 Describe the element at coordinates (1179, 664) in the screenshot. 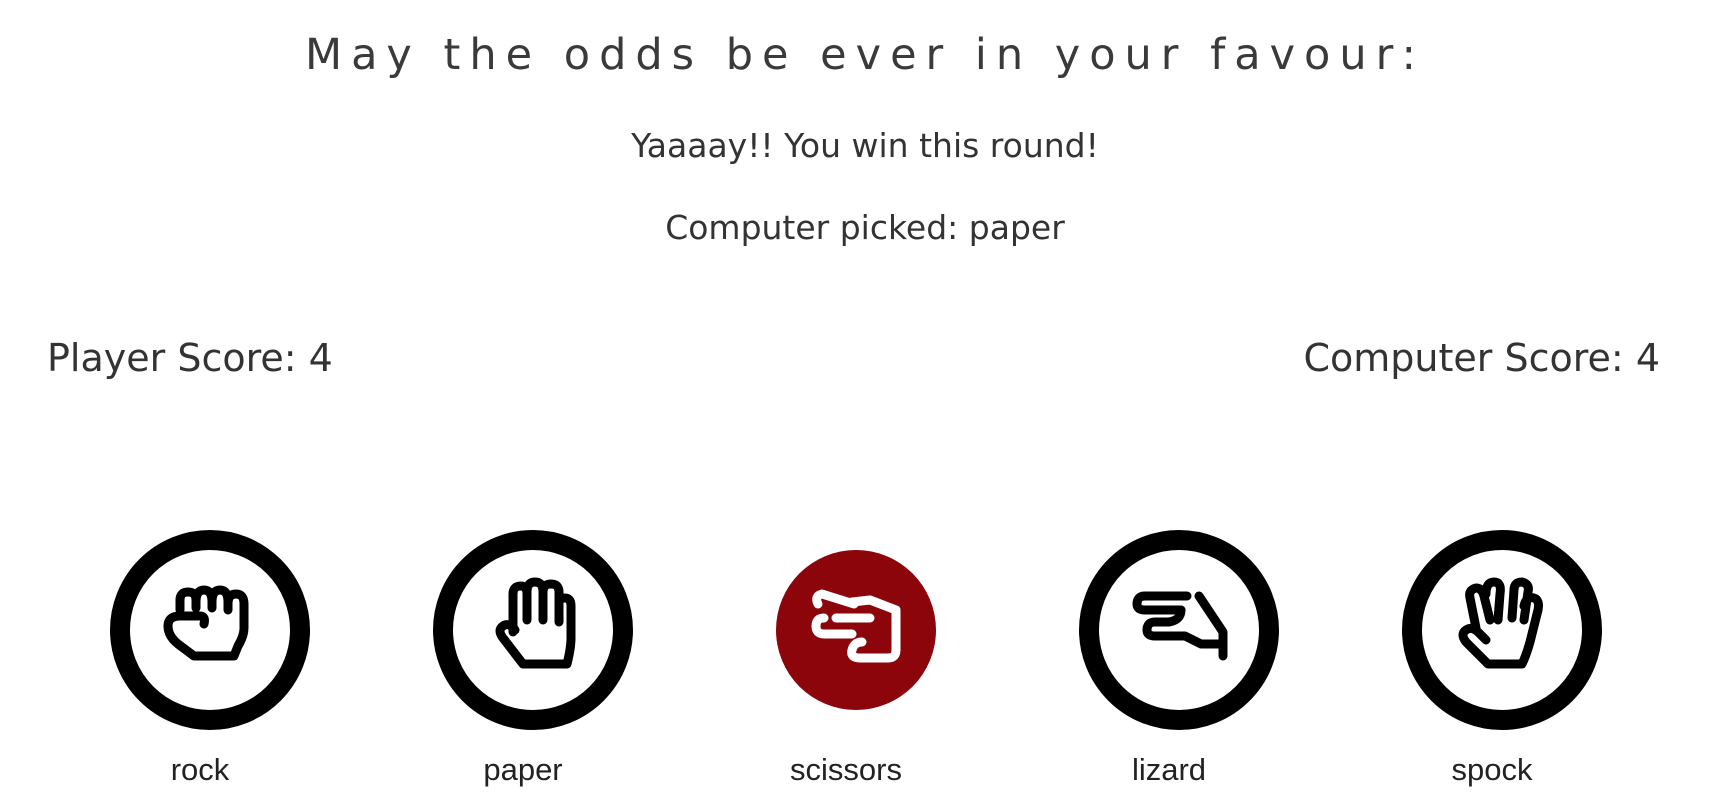

I see `choice-lizard-button: lizard` at that location.